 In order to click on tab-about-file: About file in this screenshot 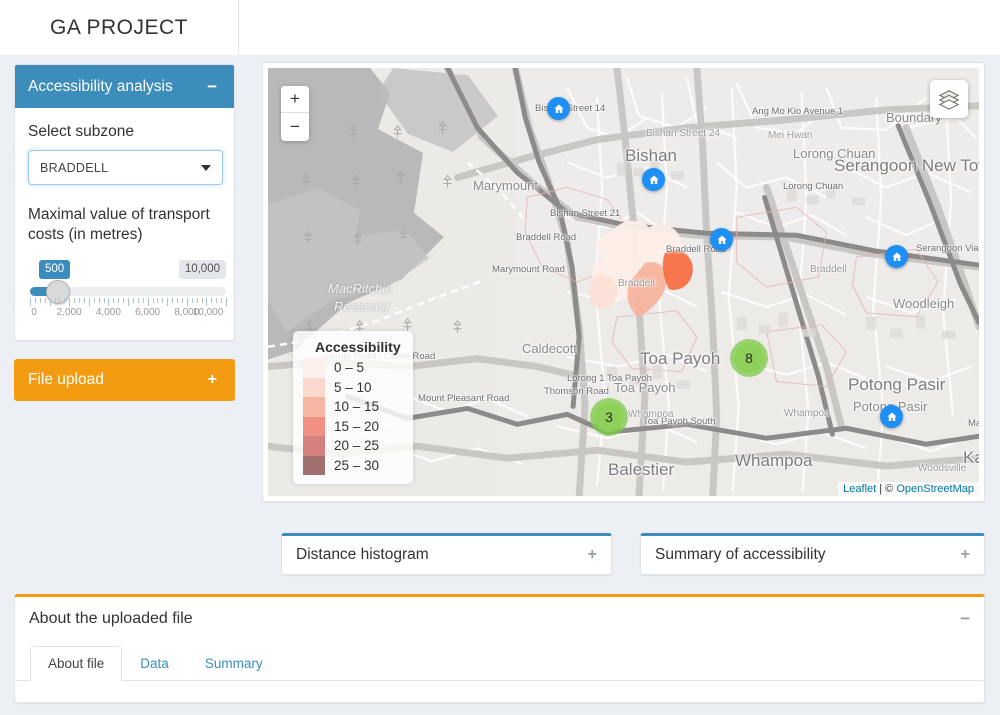, I will do `click(76, 663)`.